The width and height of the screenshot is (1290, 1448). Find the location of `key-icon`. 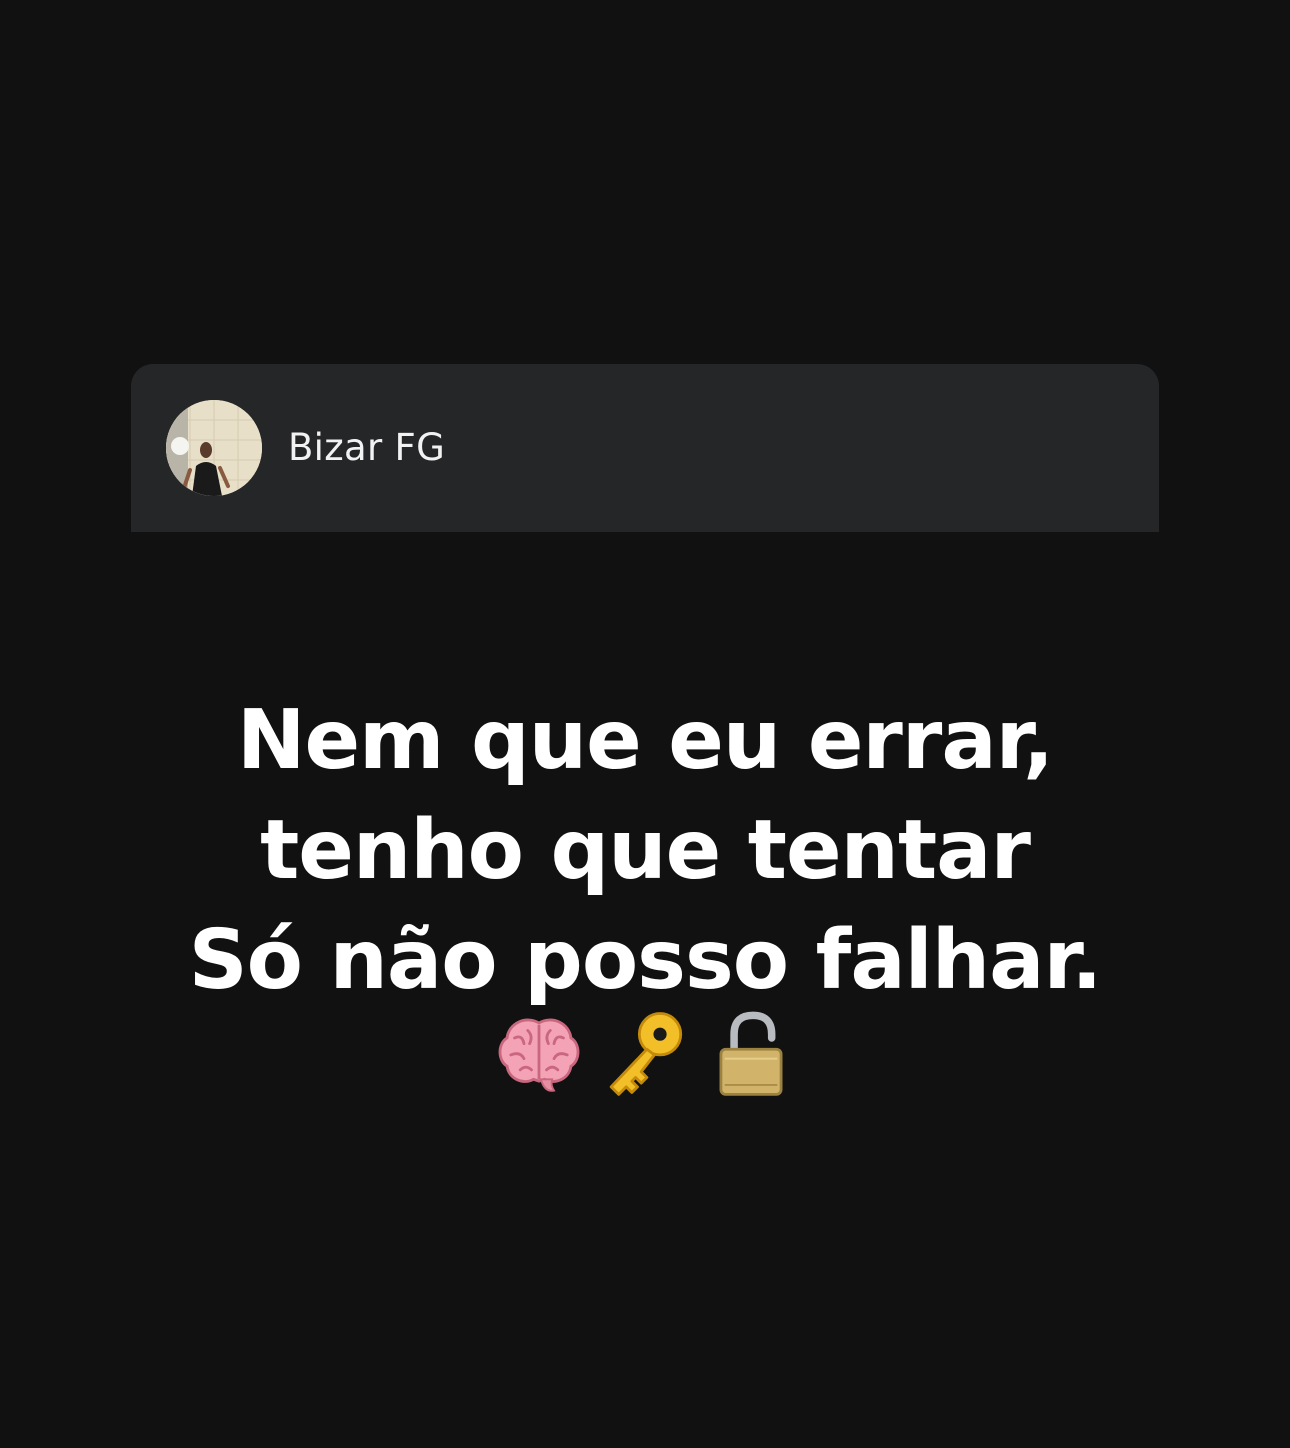

key-icon is located at coordinates (646, 1054).